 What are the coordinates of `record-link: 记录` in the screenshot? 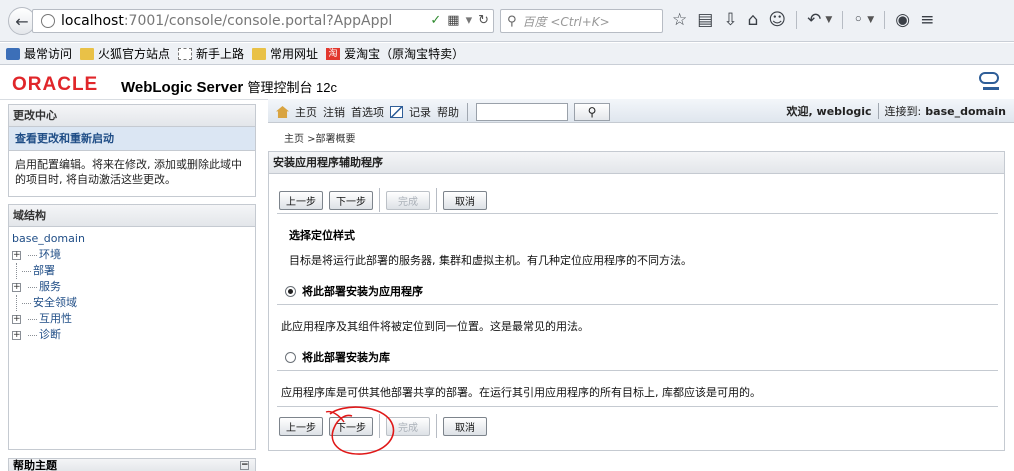 It's located at (420, 112).